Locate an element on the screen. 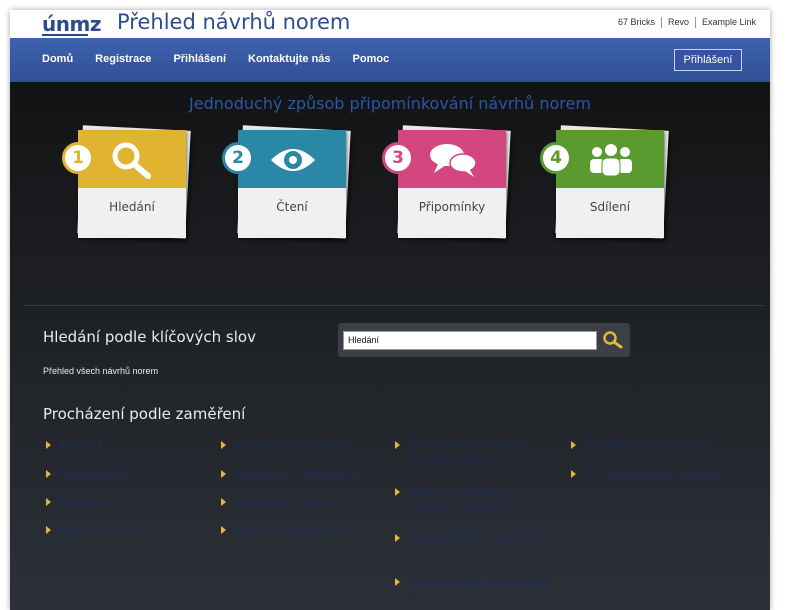  step-search-card: 1 Hledání is located at coordinates (126, 182).